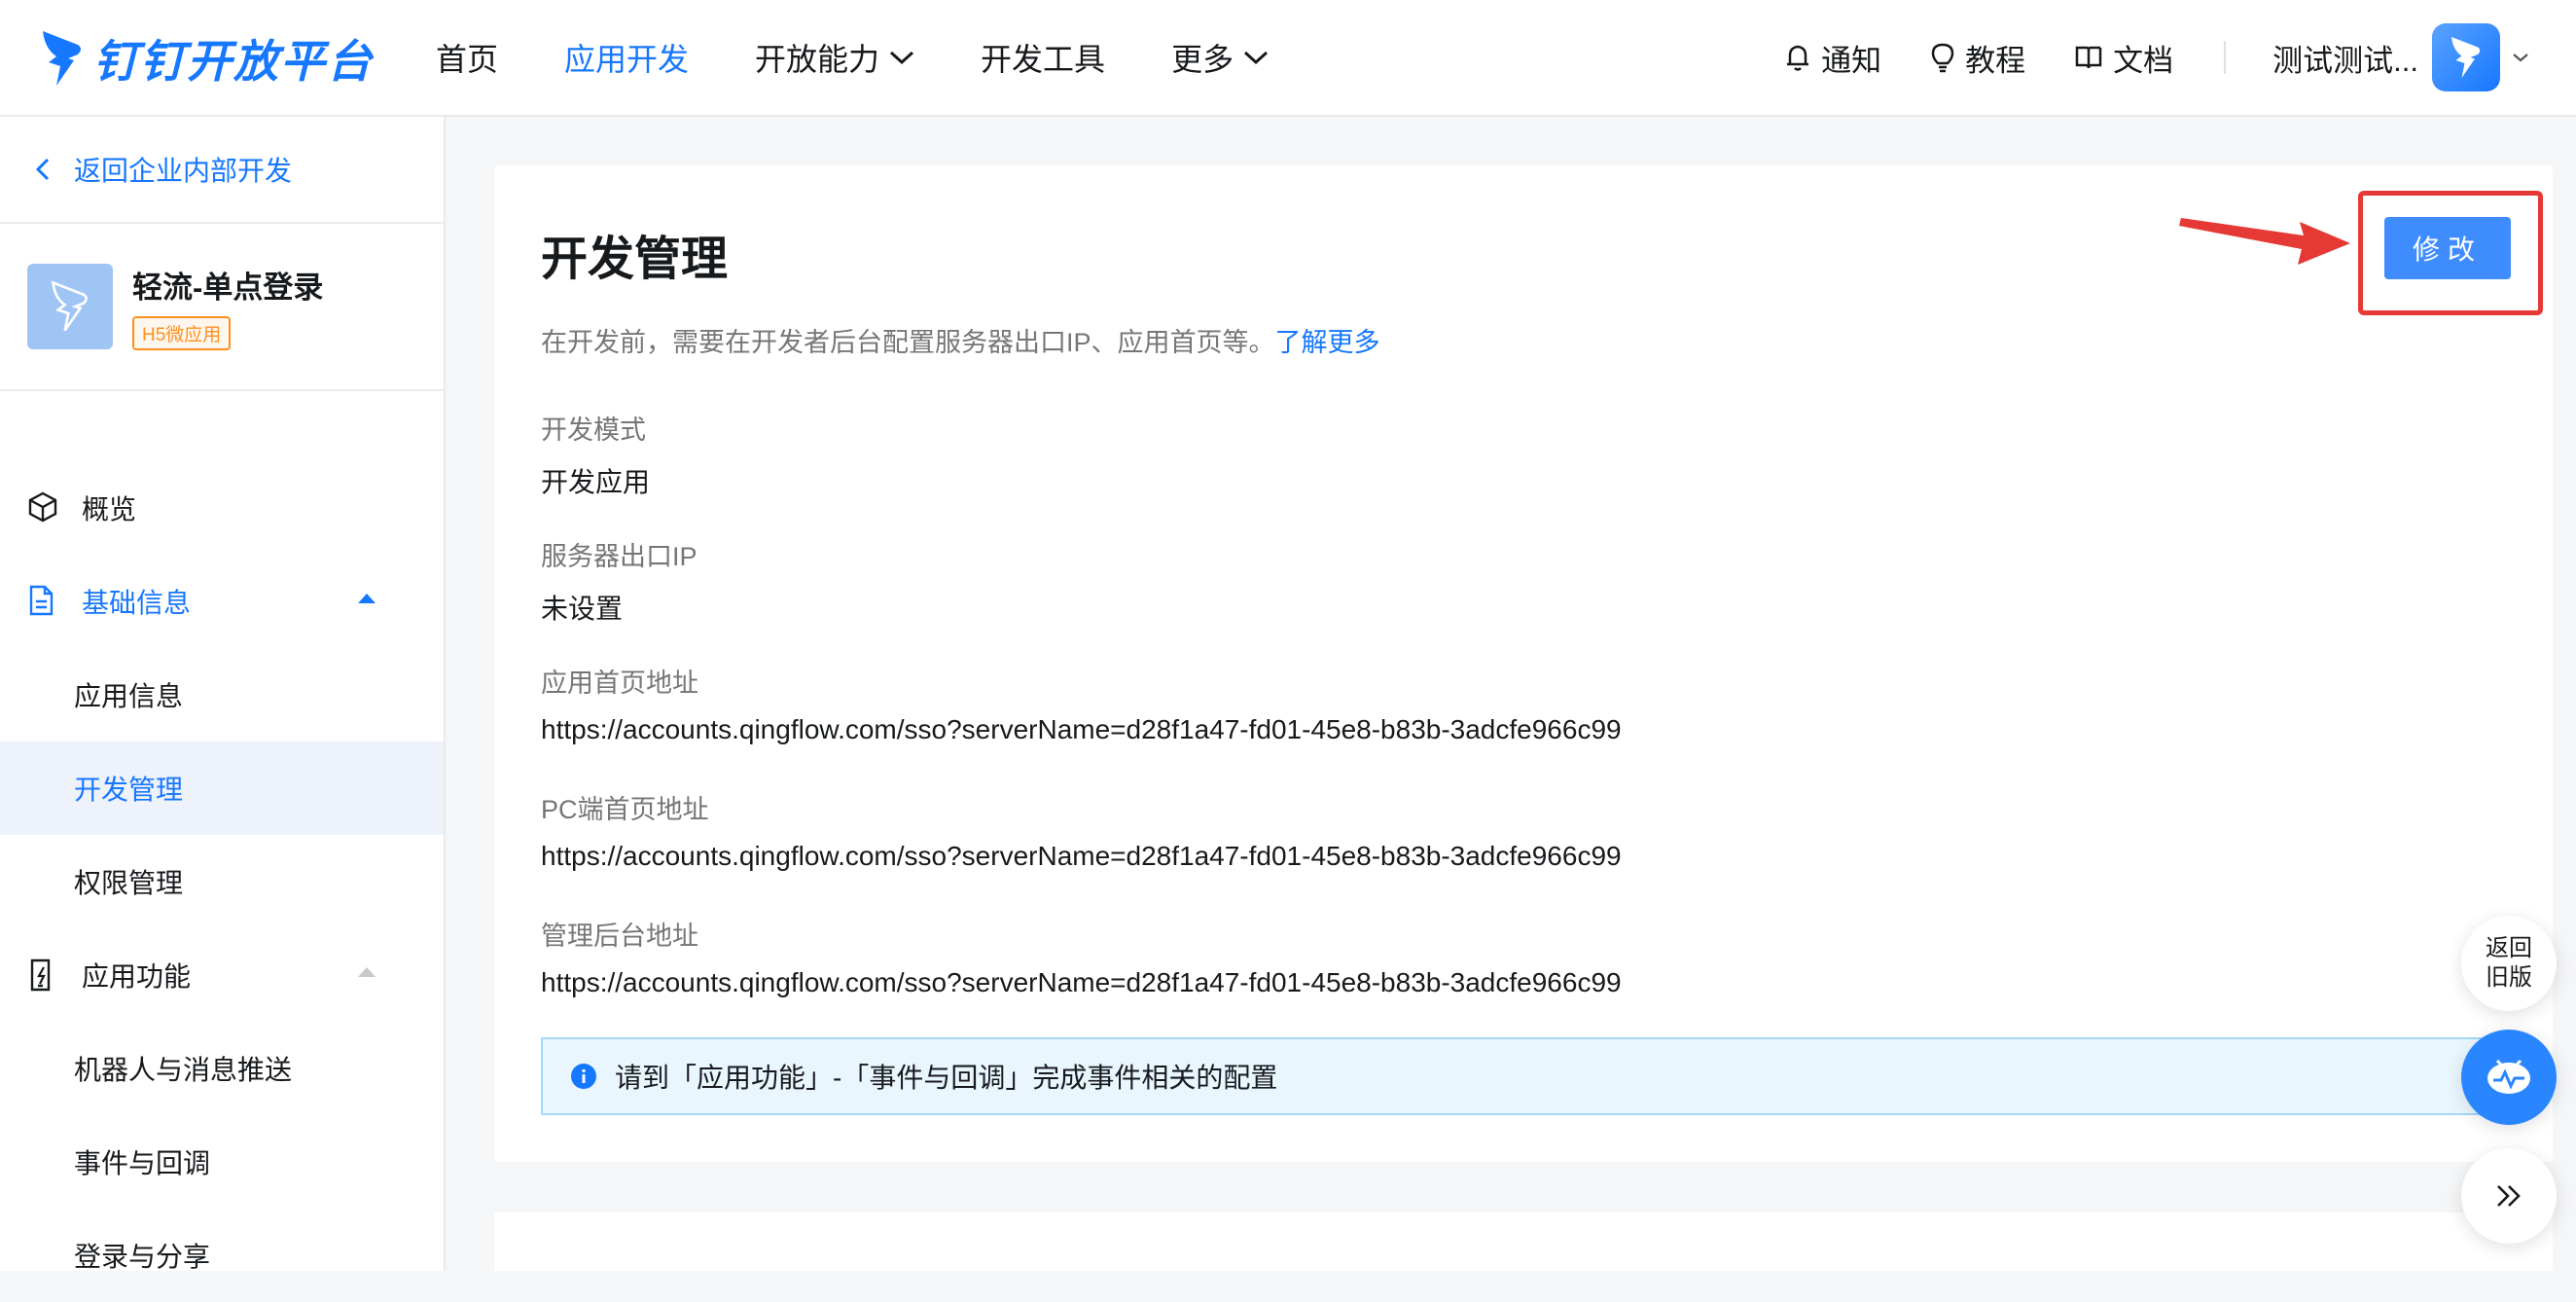  Describe the element at coordinates (42, 170) in the screenshot. I see `chevron-left-icon` at that location.